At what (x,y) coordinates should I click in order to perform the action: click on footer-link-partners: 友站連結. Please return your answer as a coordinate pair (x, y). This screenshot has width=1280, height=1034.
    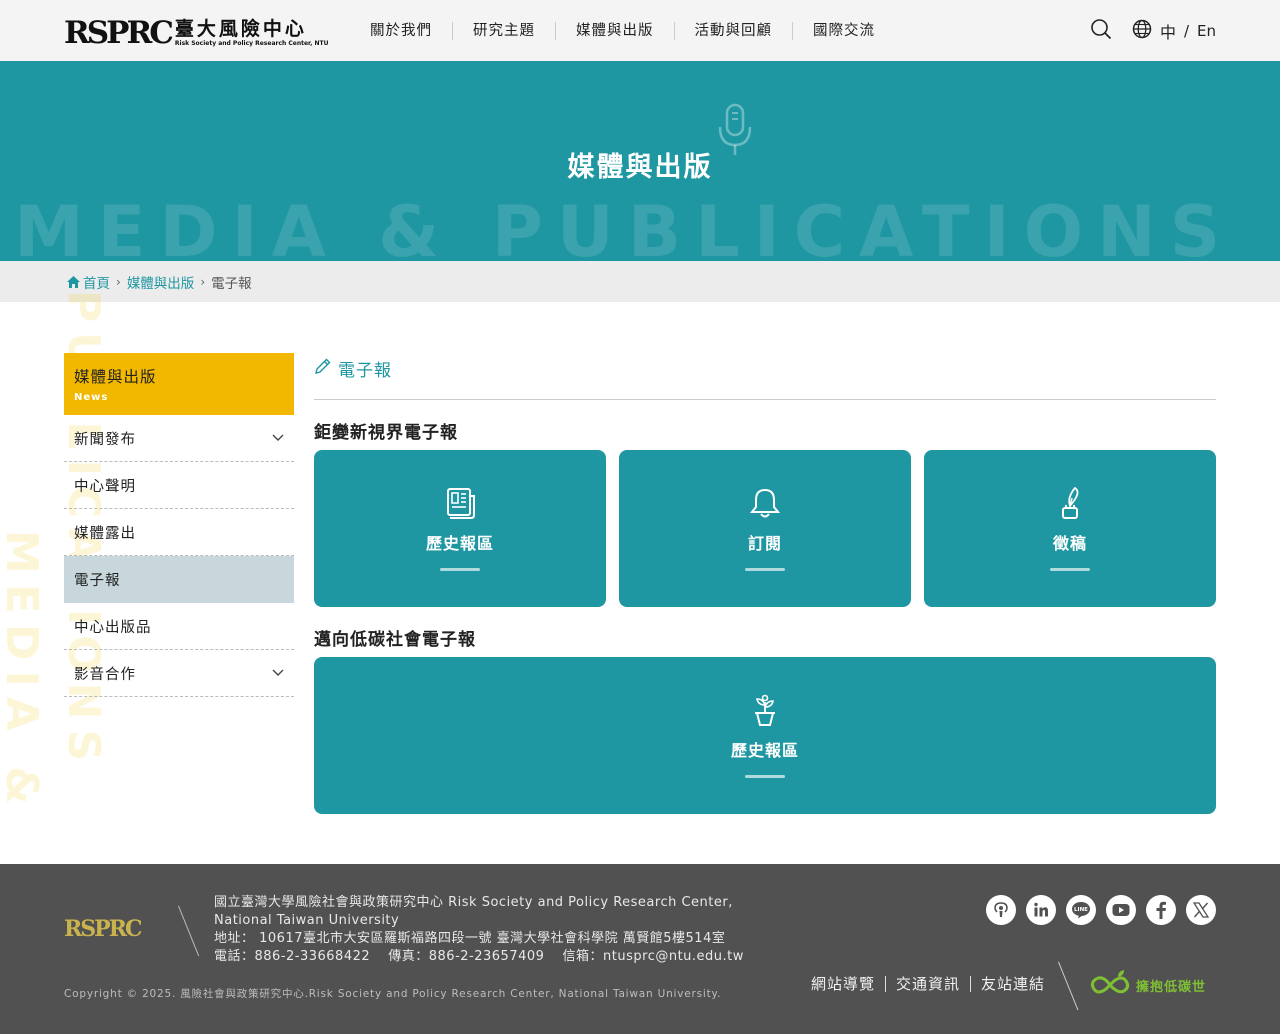
    Looking at the image, I should click on (1012, 984).